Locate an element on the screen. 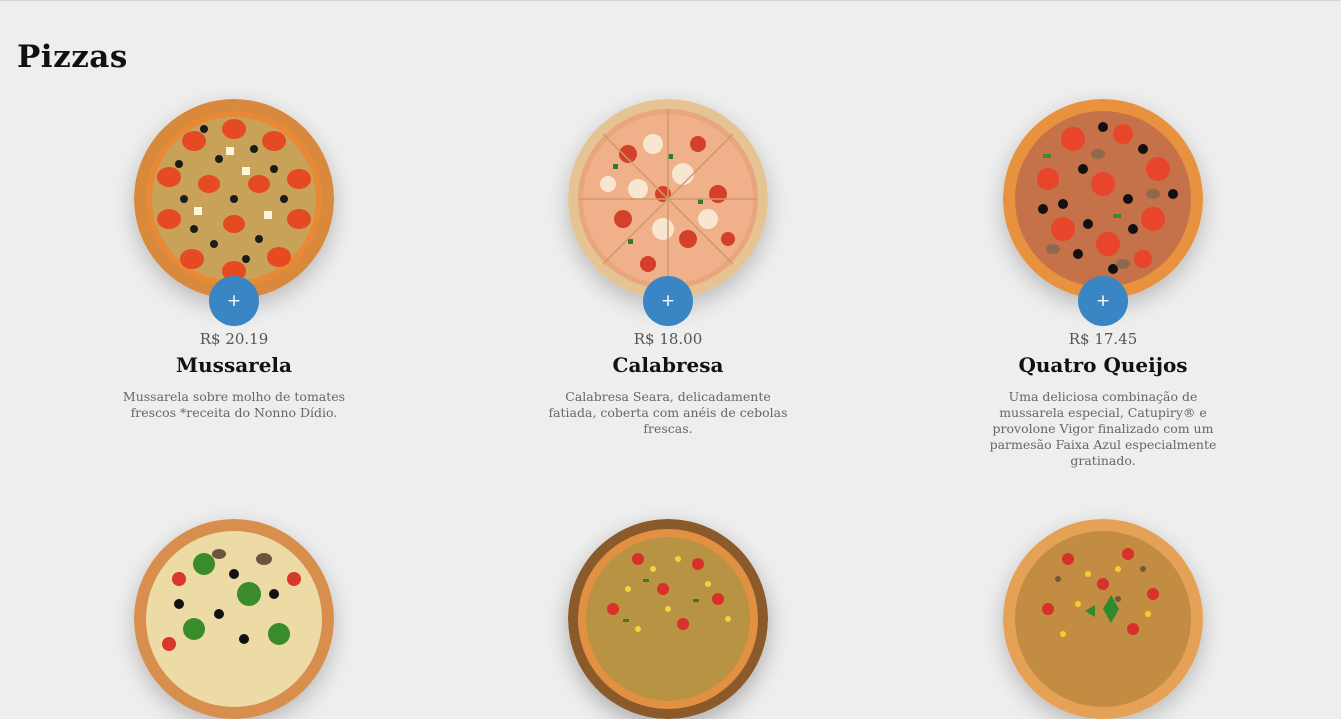 The width and height of the screenshot is (1341, 719). pizza-image-mussarela is located at coordinates (234, 199).